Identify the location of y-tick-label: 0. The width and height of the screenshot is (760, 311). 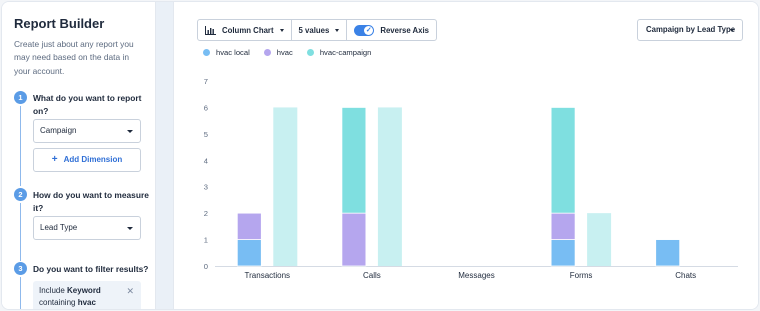
(206, 266).